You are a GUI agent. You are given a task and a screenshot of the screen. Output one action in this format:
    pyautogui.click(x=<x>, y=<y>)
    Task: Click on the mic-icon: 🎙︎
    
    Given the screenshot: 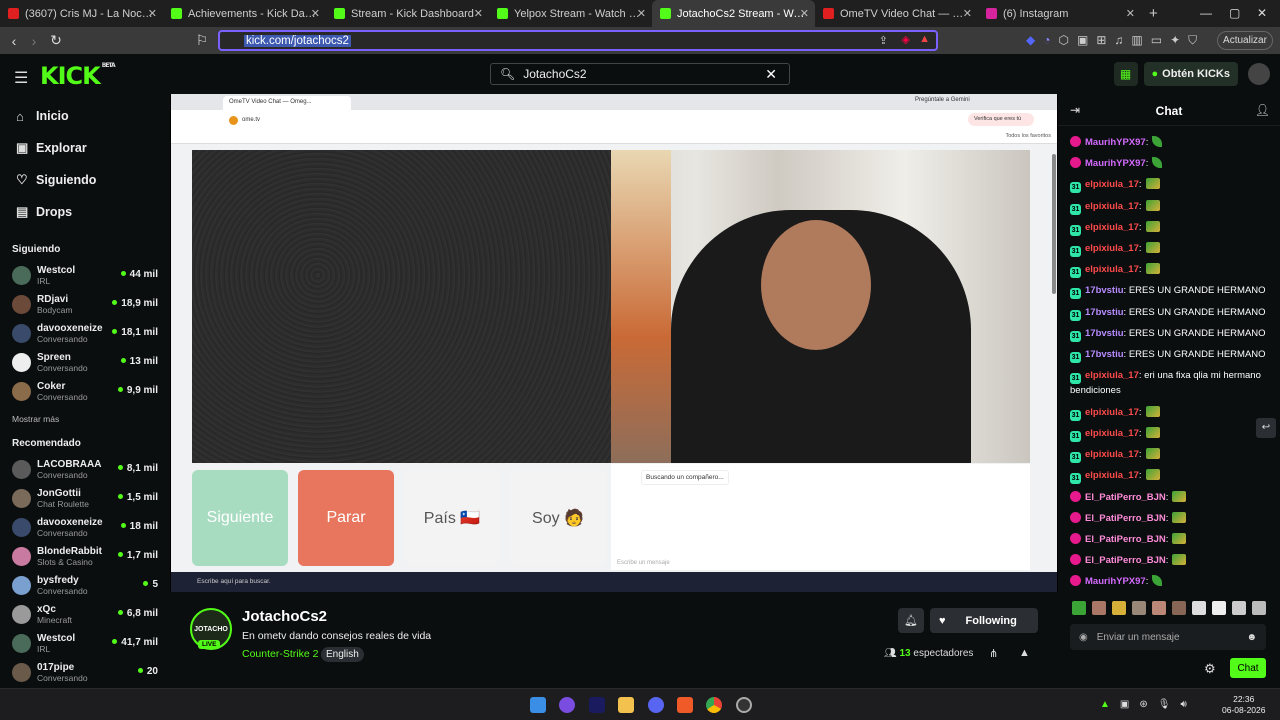 What is the action you would take?
    pyautogui.click(x=1164, y=704)
    